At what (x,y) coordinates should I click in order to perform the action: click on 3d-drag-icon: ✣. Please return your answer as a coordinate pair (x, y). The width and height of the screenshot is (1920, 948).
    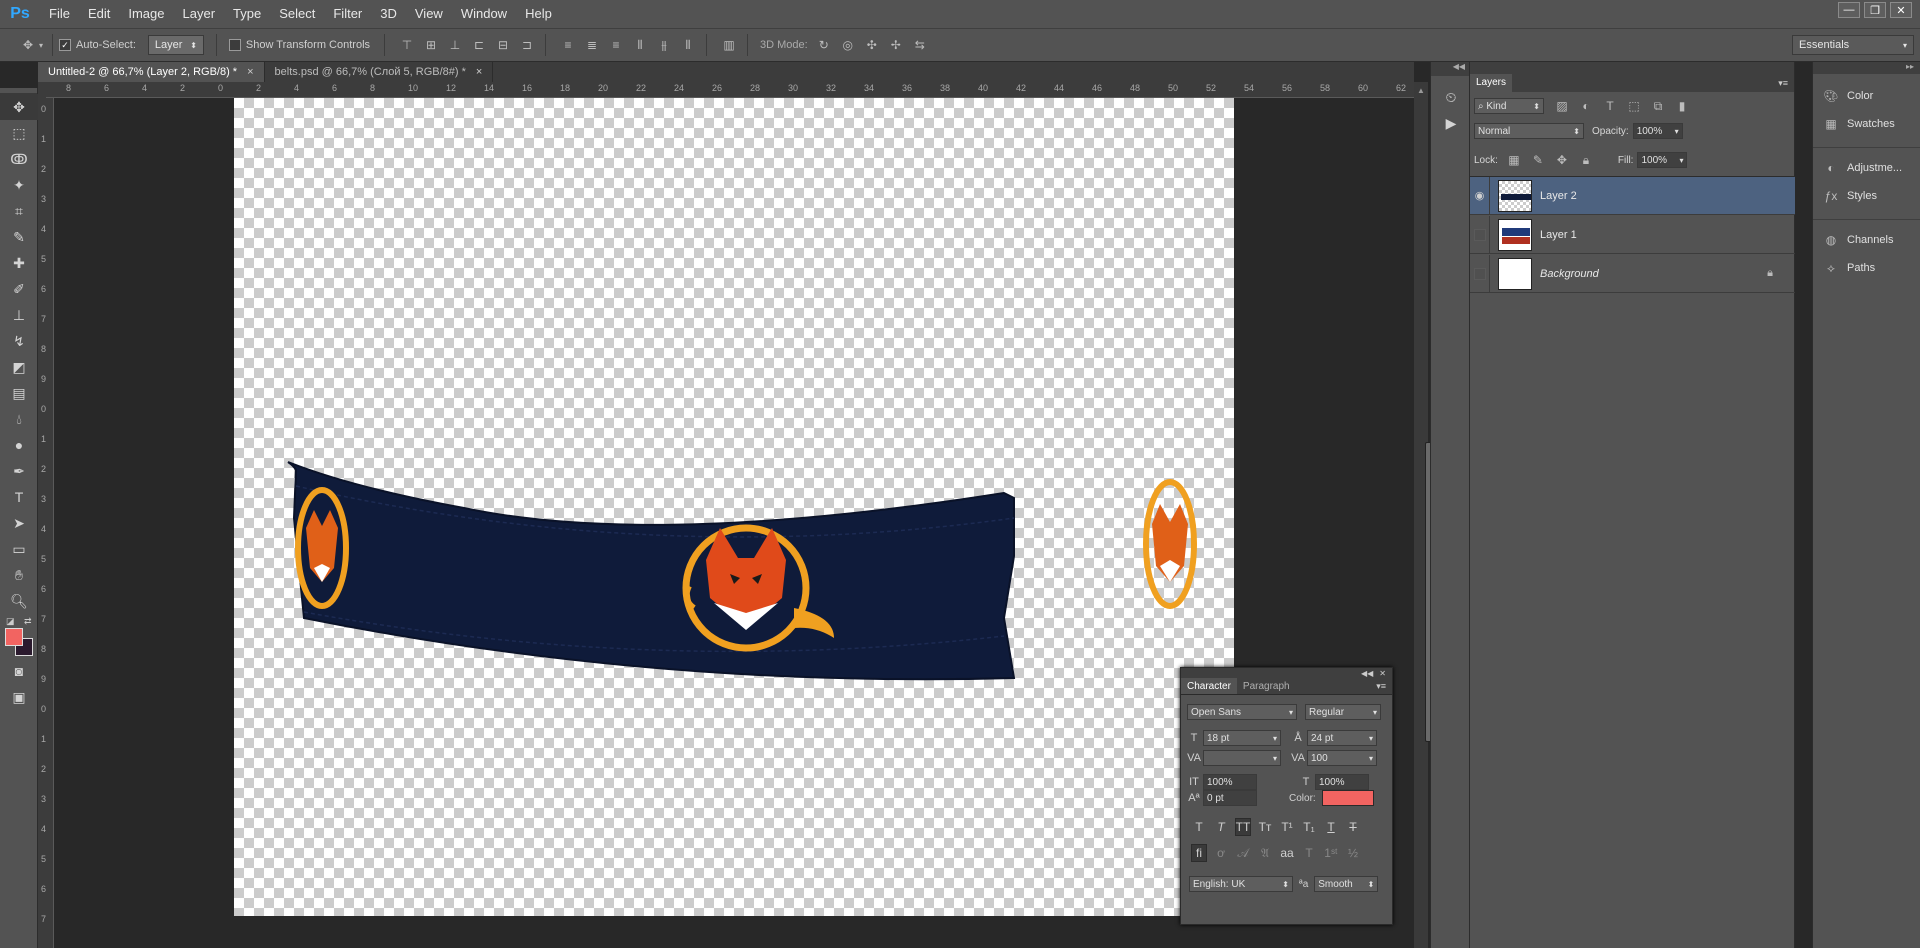
    Looking at the image, I should click on (872, 45).